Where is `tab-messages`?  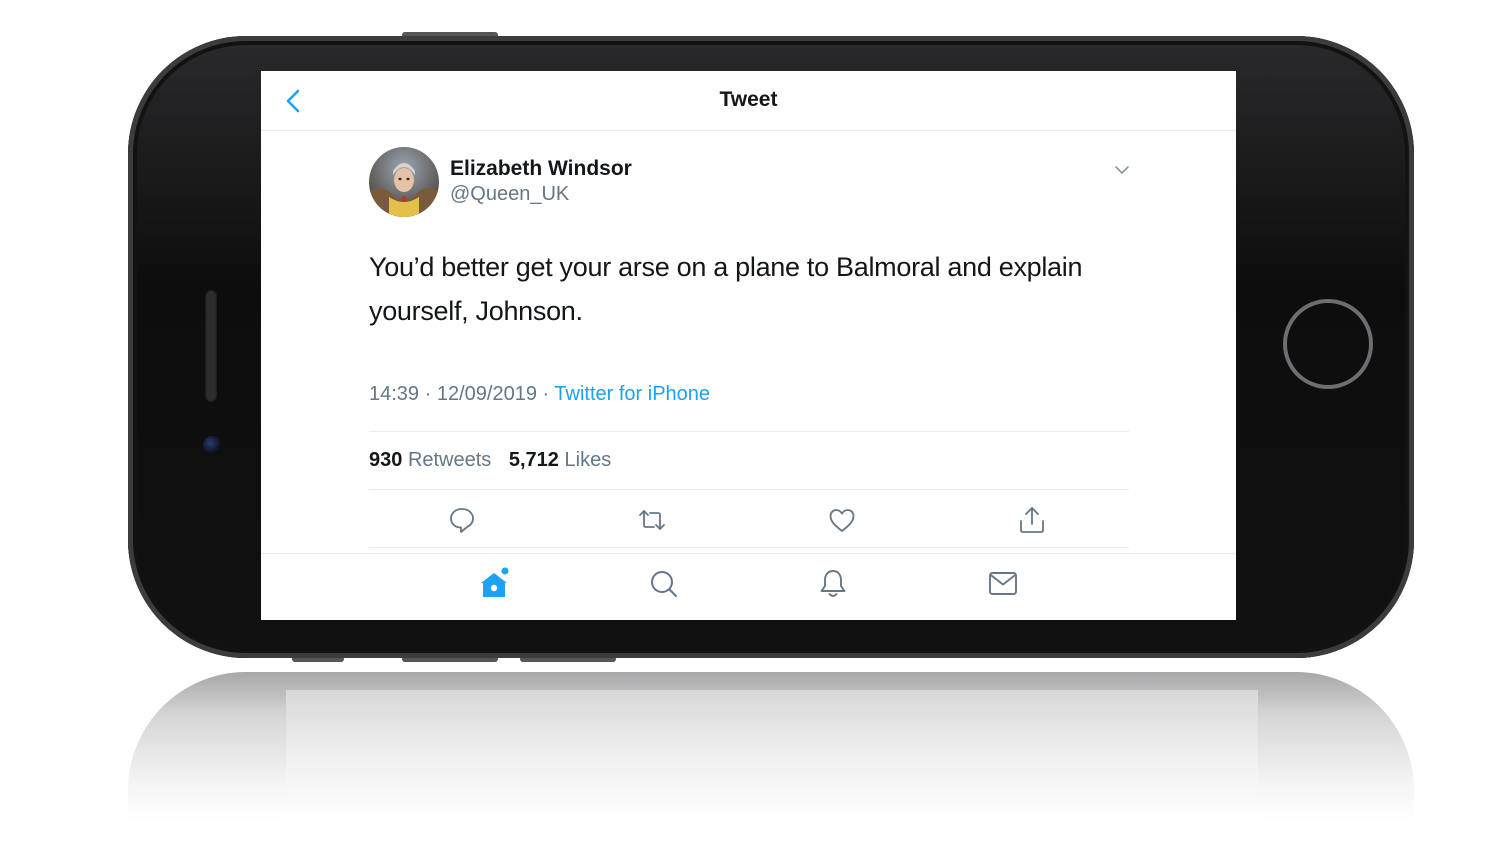
tab-messages is located at coordinates (1003, 583).